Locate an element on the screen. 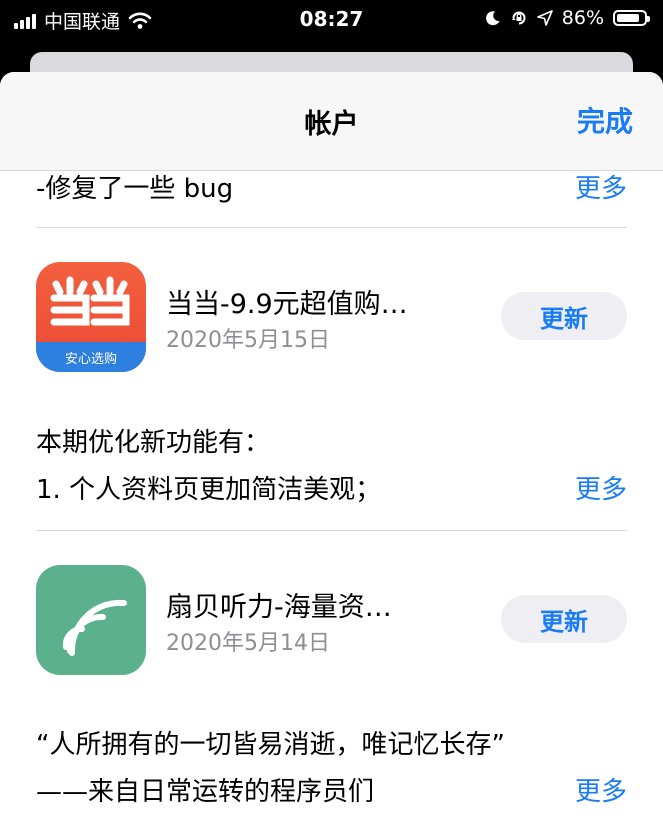 The height and width of the screenshot is (827, 663). signal-waves-icon is located at coordinates (94, 627).